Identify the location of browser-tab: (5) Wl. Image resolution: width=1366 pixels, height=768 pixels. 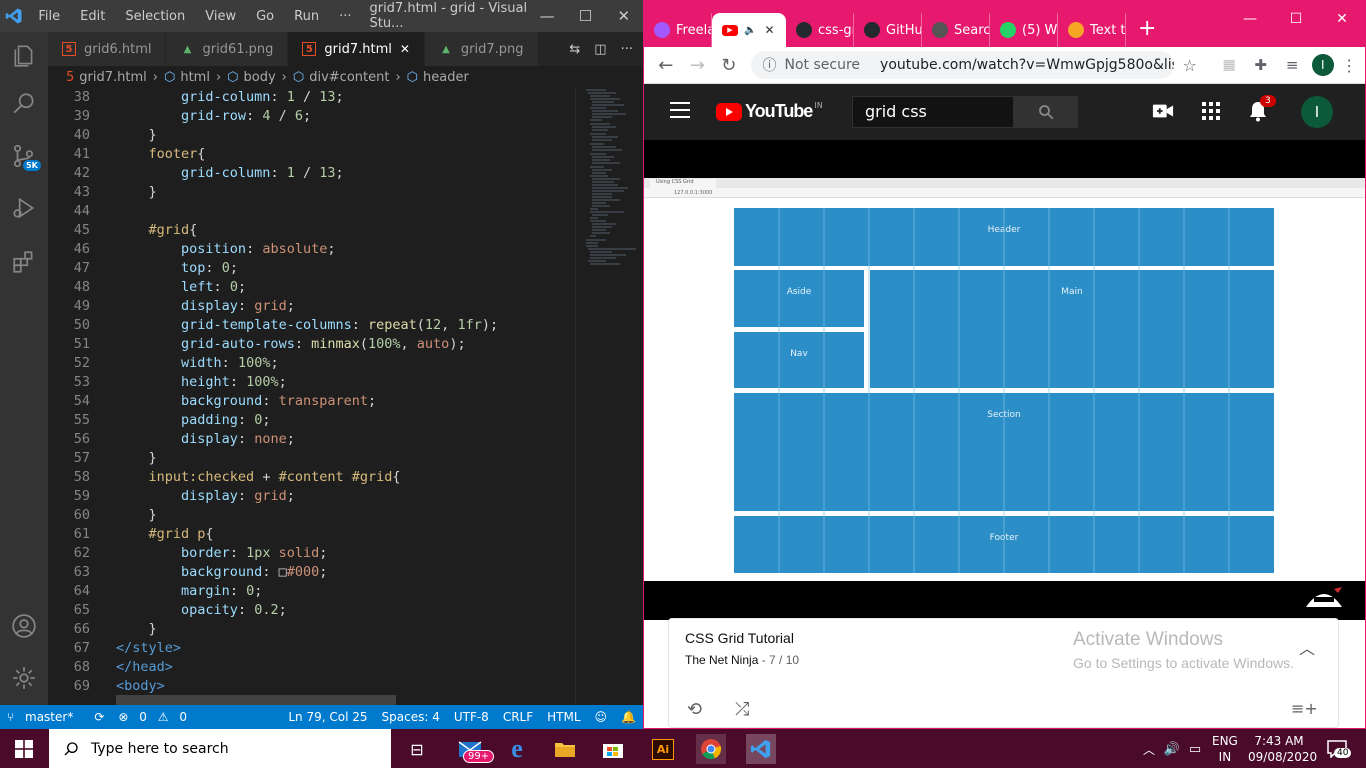
(1024, 30).